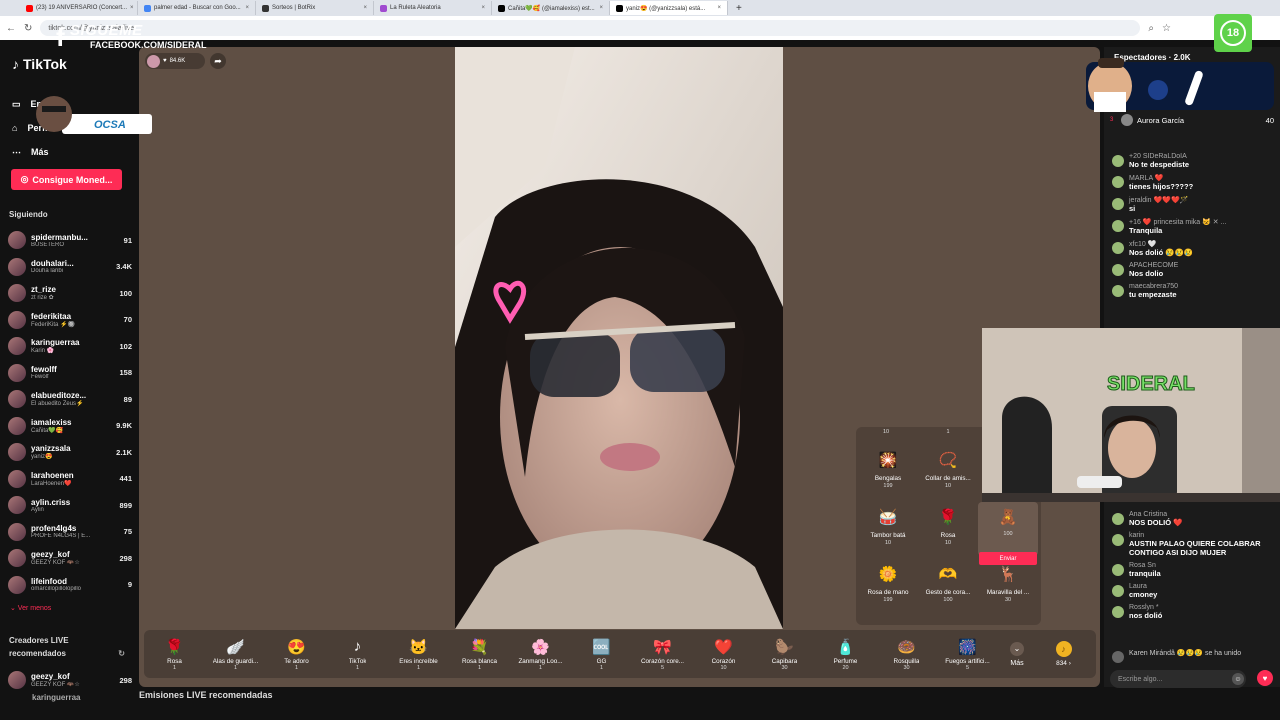  What do you see at coordinates (948, 435) in the screenshot?
I see `gift-panel-item: 1` at bounding box center [948, 435].